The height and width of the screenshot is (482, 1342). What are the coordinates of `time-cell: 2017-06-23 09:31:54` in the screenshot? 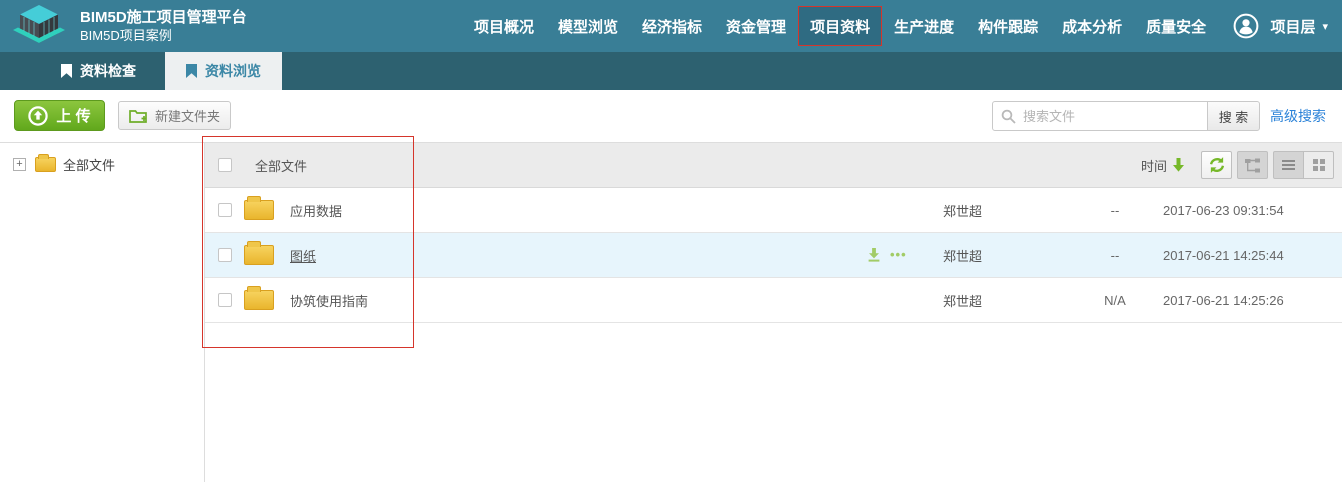 It's located at (1223, 210).